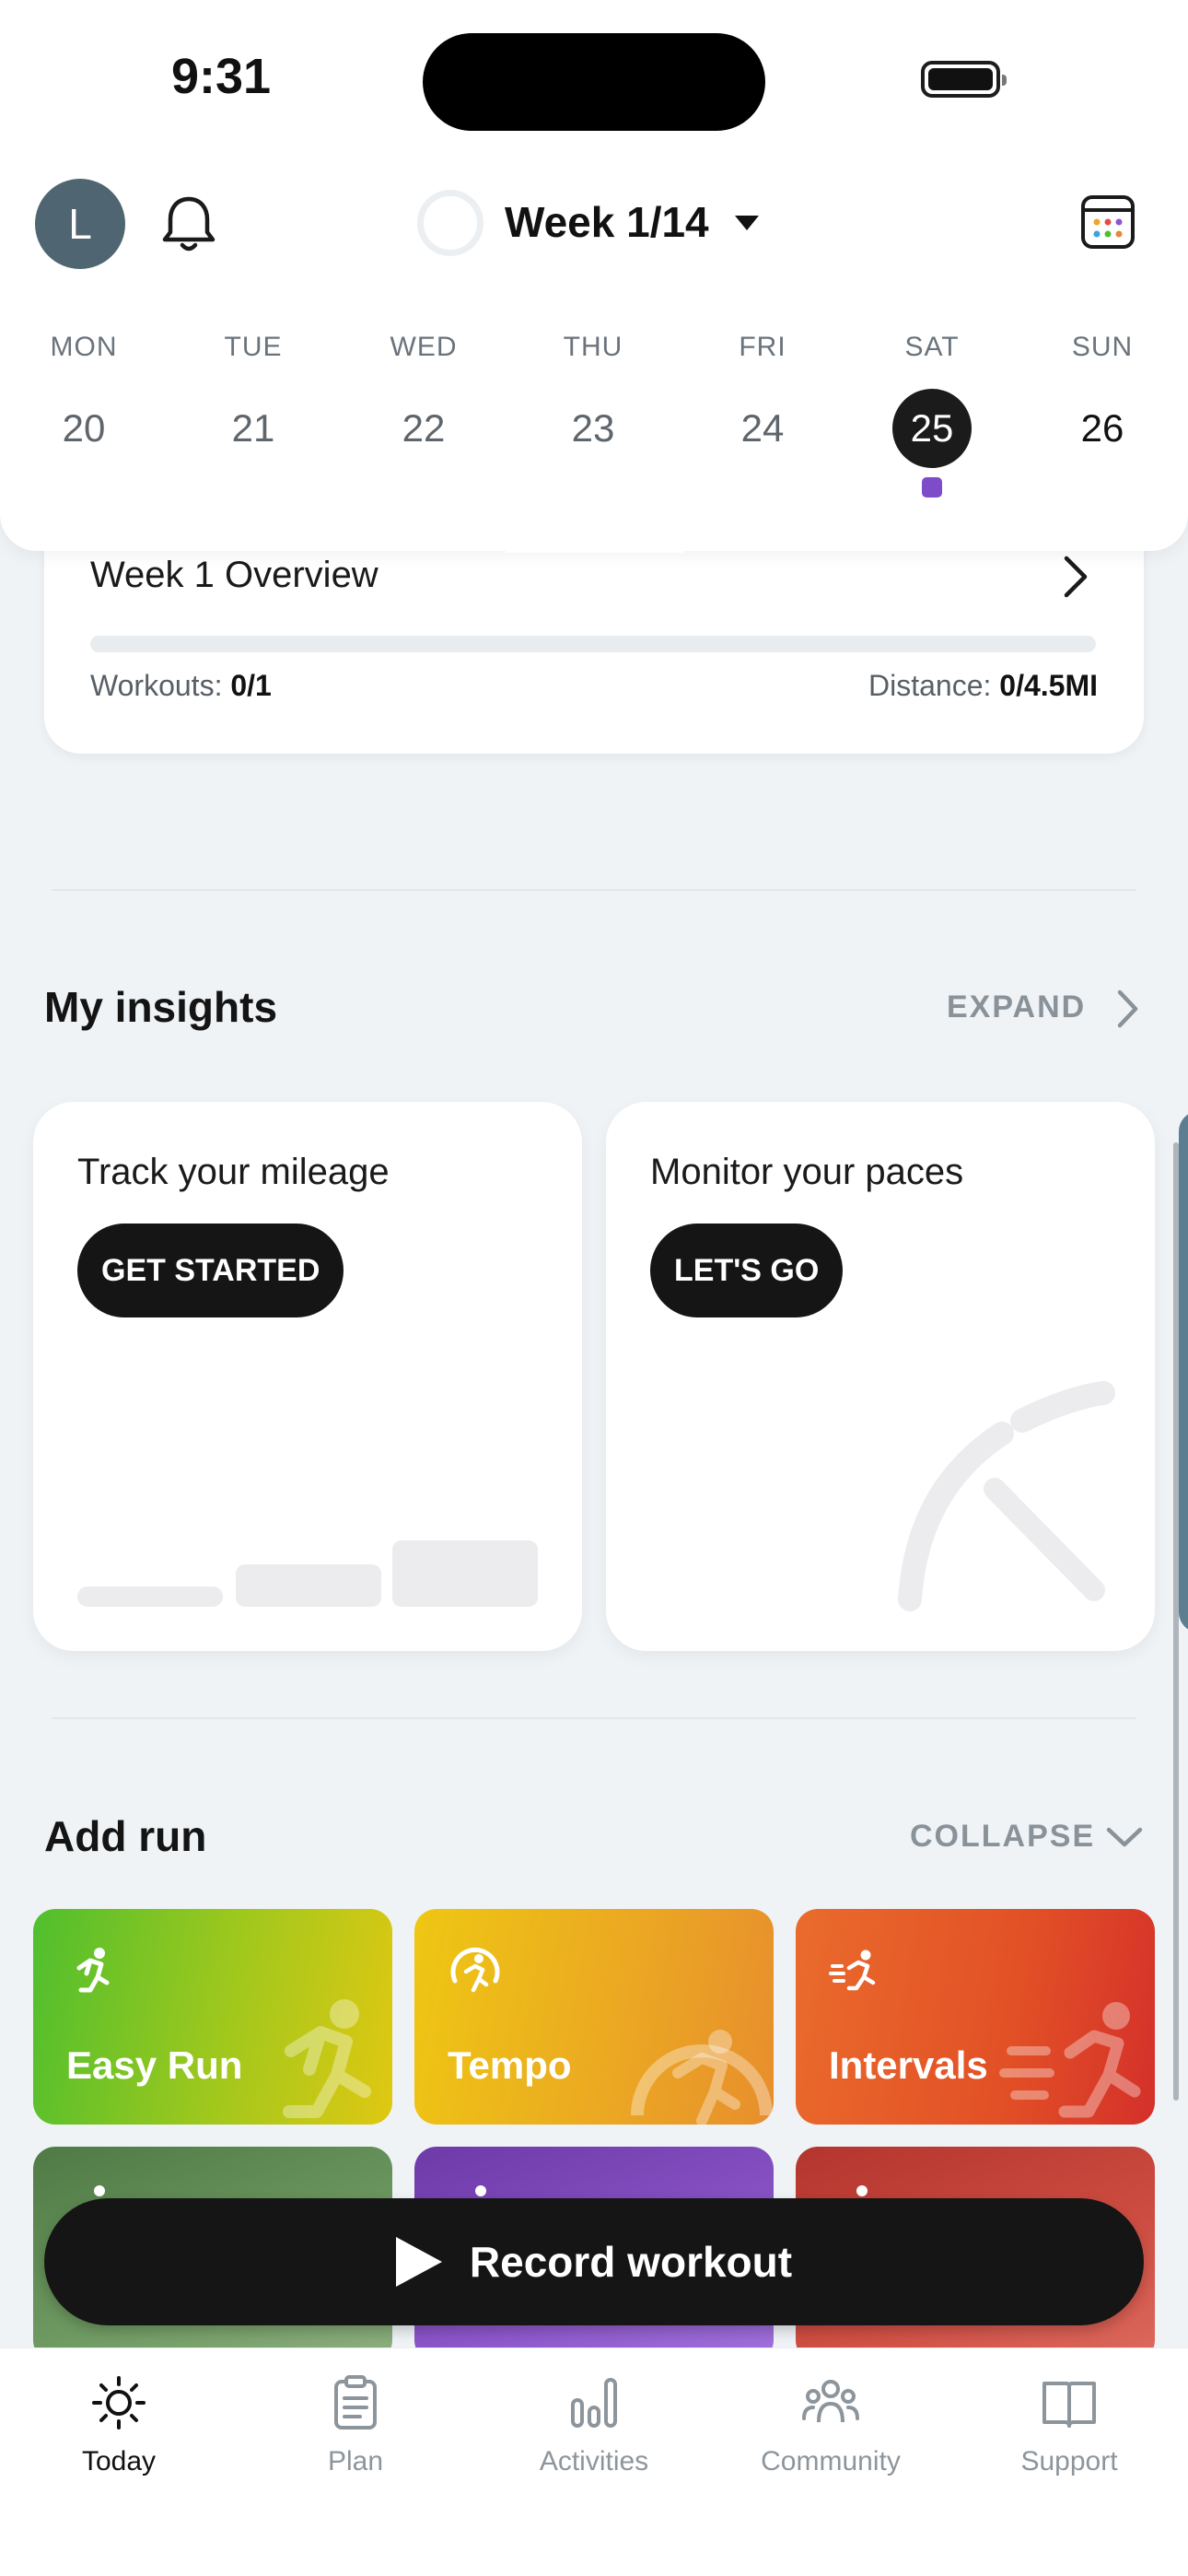  I want to click on tempo-runner-icon, so click(475, 1970).